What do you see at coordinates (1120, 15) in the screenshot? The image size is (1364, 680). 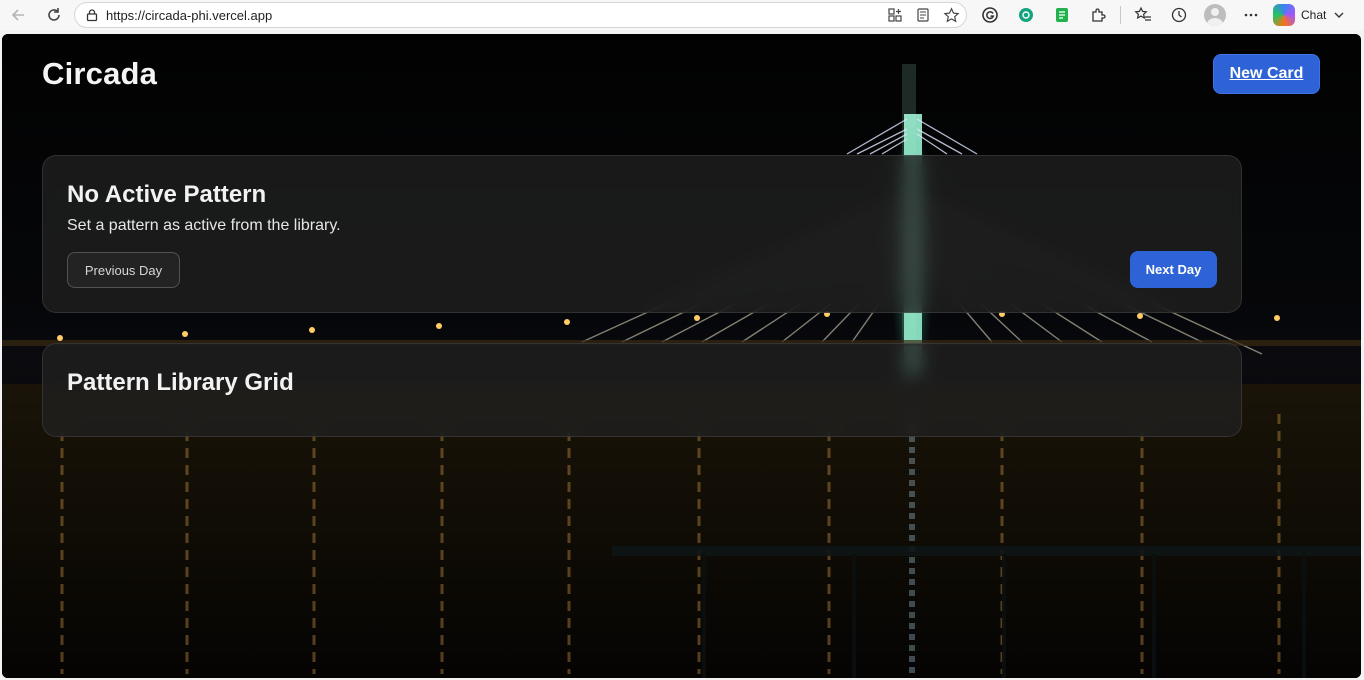 I see `toolbar-separator` at bounding box center [1120, 15].